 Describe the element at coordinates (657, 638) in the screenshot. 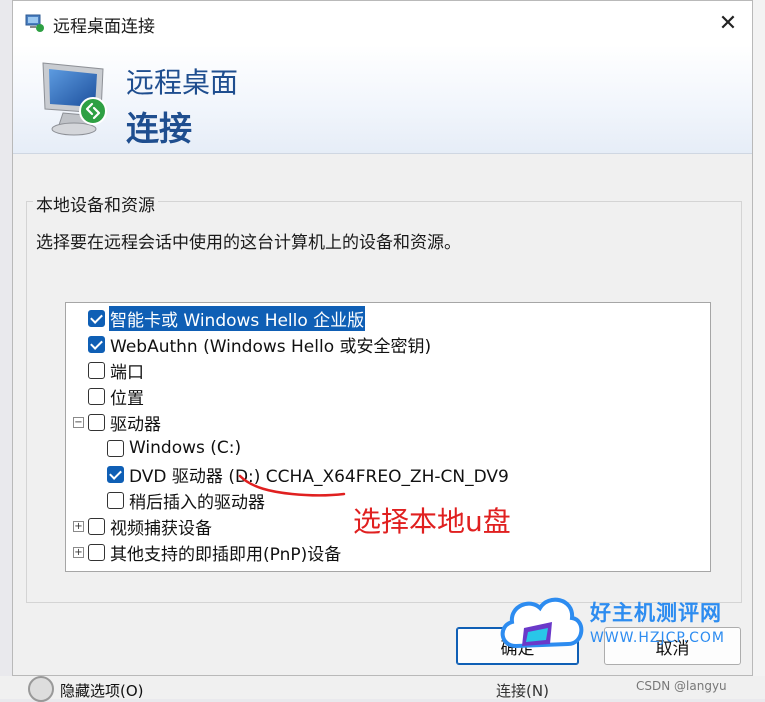

I see `watermark-url: WWW.HZJCP.COM` at that location.